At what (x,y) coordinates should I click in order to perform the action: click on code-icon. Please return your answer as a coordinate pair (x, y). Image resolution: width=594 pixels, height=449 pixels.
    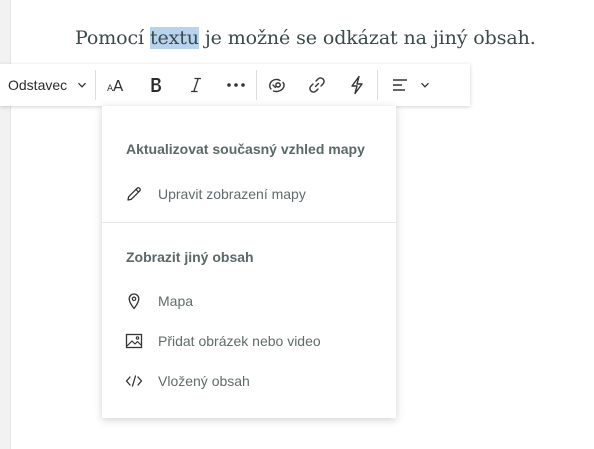
    Looking at the image, I should click on (134, 381).